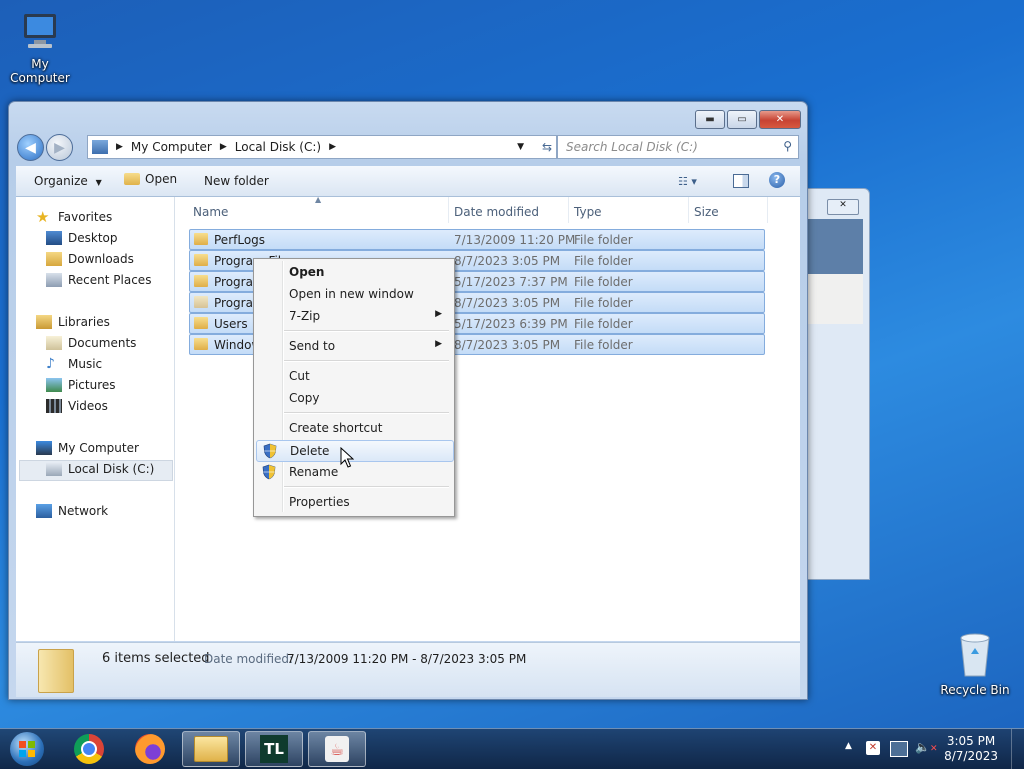  I want to click on drive-icon, so click(54, 469).